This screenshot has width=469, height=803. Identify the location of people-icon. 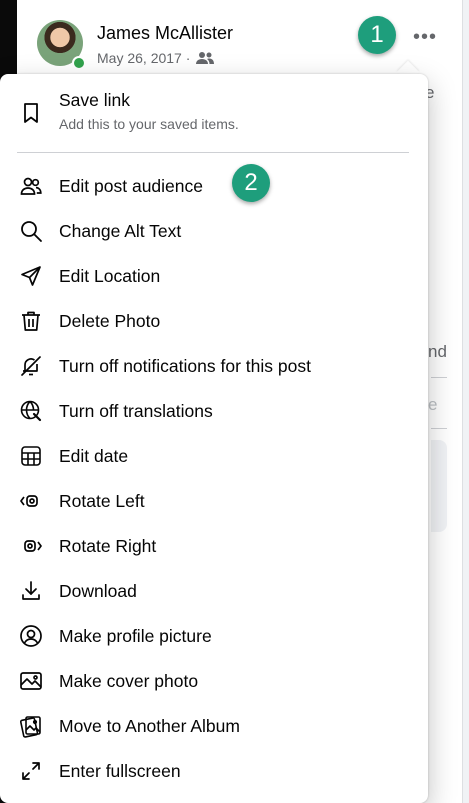
(31, 186).